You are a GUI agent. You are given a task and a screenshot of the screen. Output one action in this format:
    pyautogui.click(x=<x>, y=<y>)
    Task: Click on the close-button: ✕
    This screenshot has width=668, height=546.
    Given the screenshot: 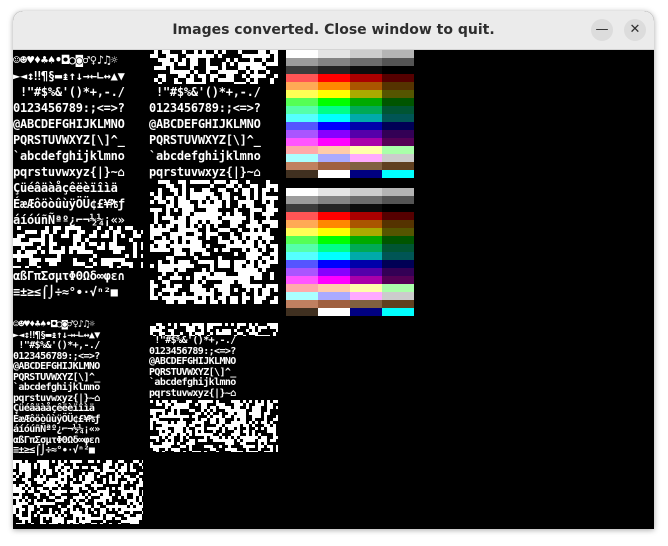 What is the action you would take?
    pyautogui.click(x=635, y=30)
    